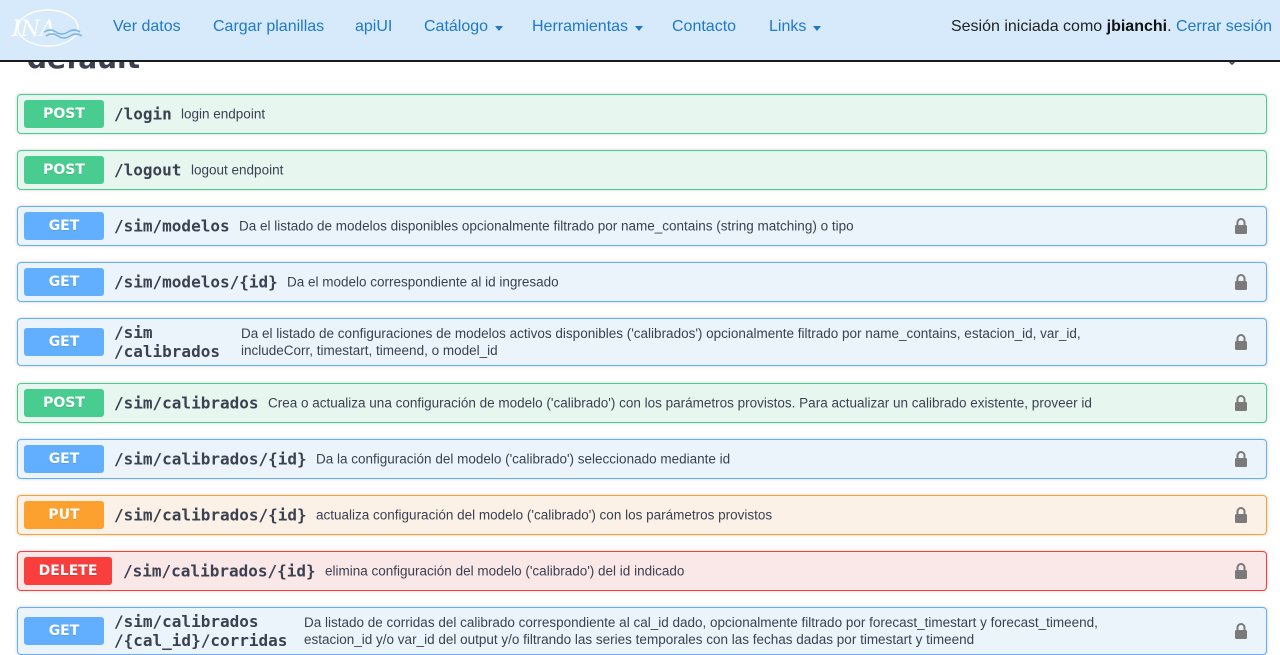 The height and width of the screenshot is (655, 1280). What do you see at coordinates (1026, 26) in the screenshot?
I see `session-prefix: Sesión iniciada como` at bounding box center [1026, 26].